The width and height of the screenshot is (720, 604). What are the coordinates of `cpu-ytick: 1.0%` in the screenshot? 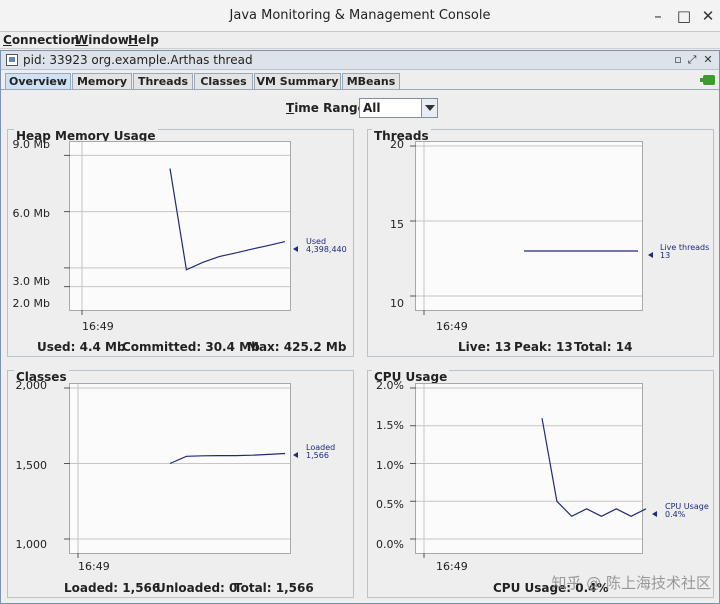 It's located at (390, 465).